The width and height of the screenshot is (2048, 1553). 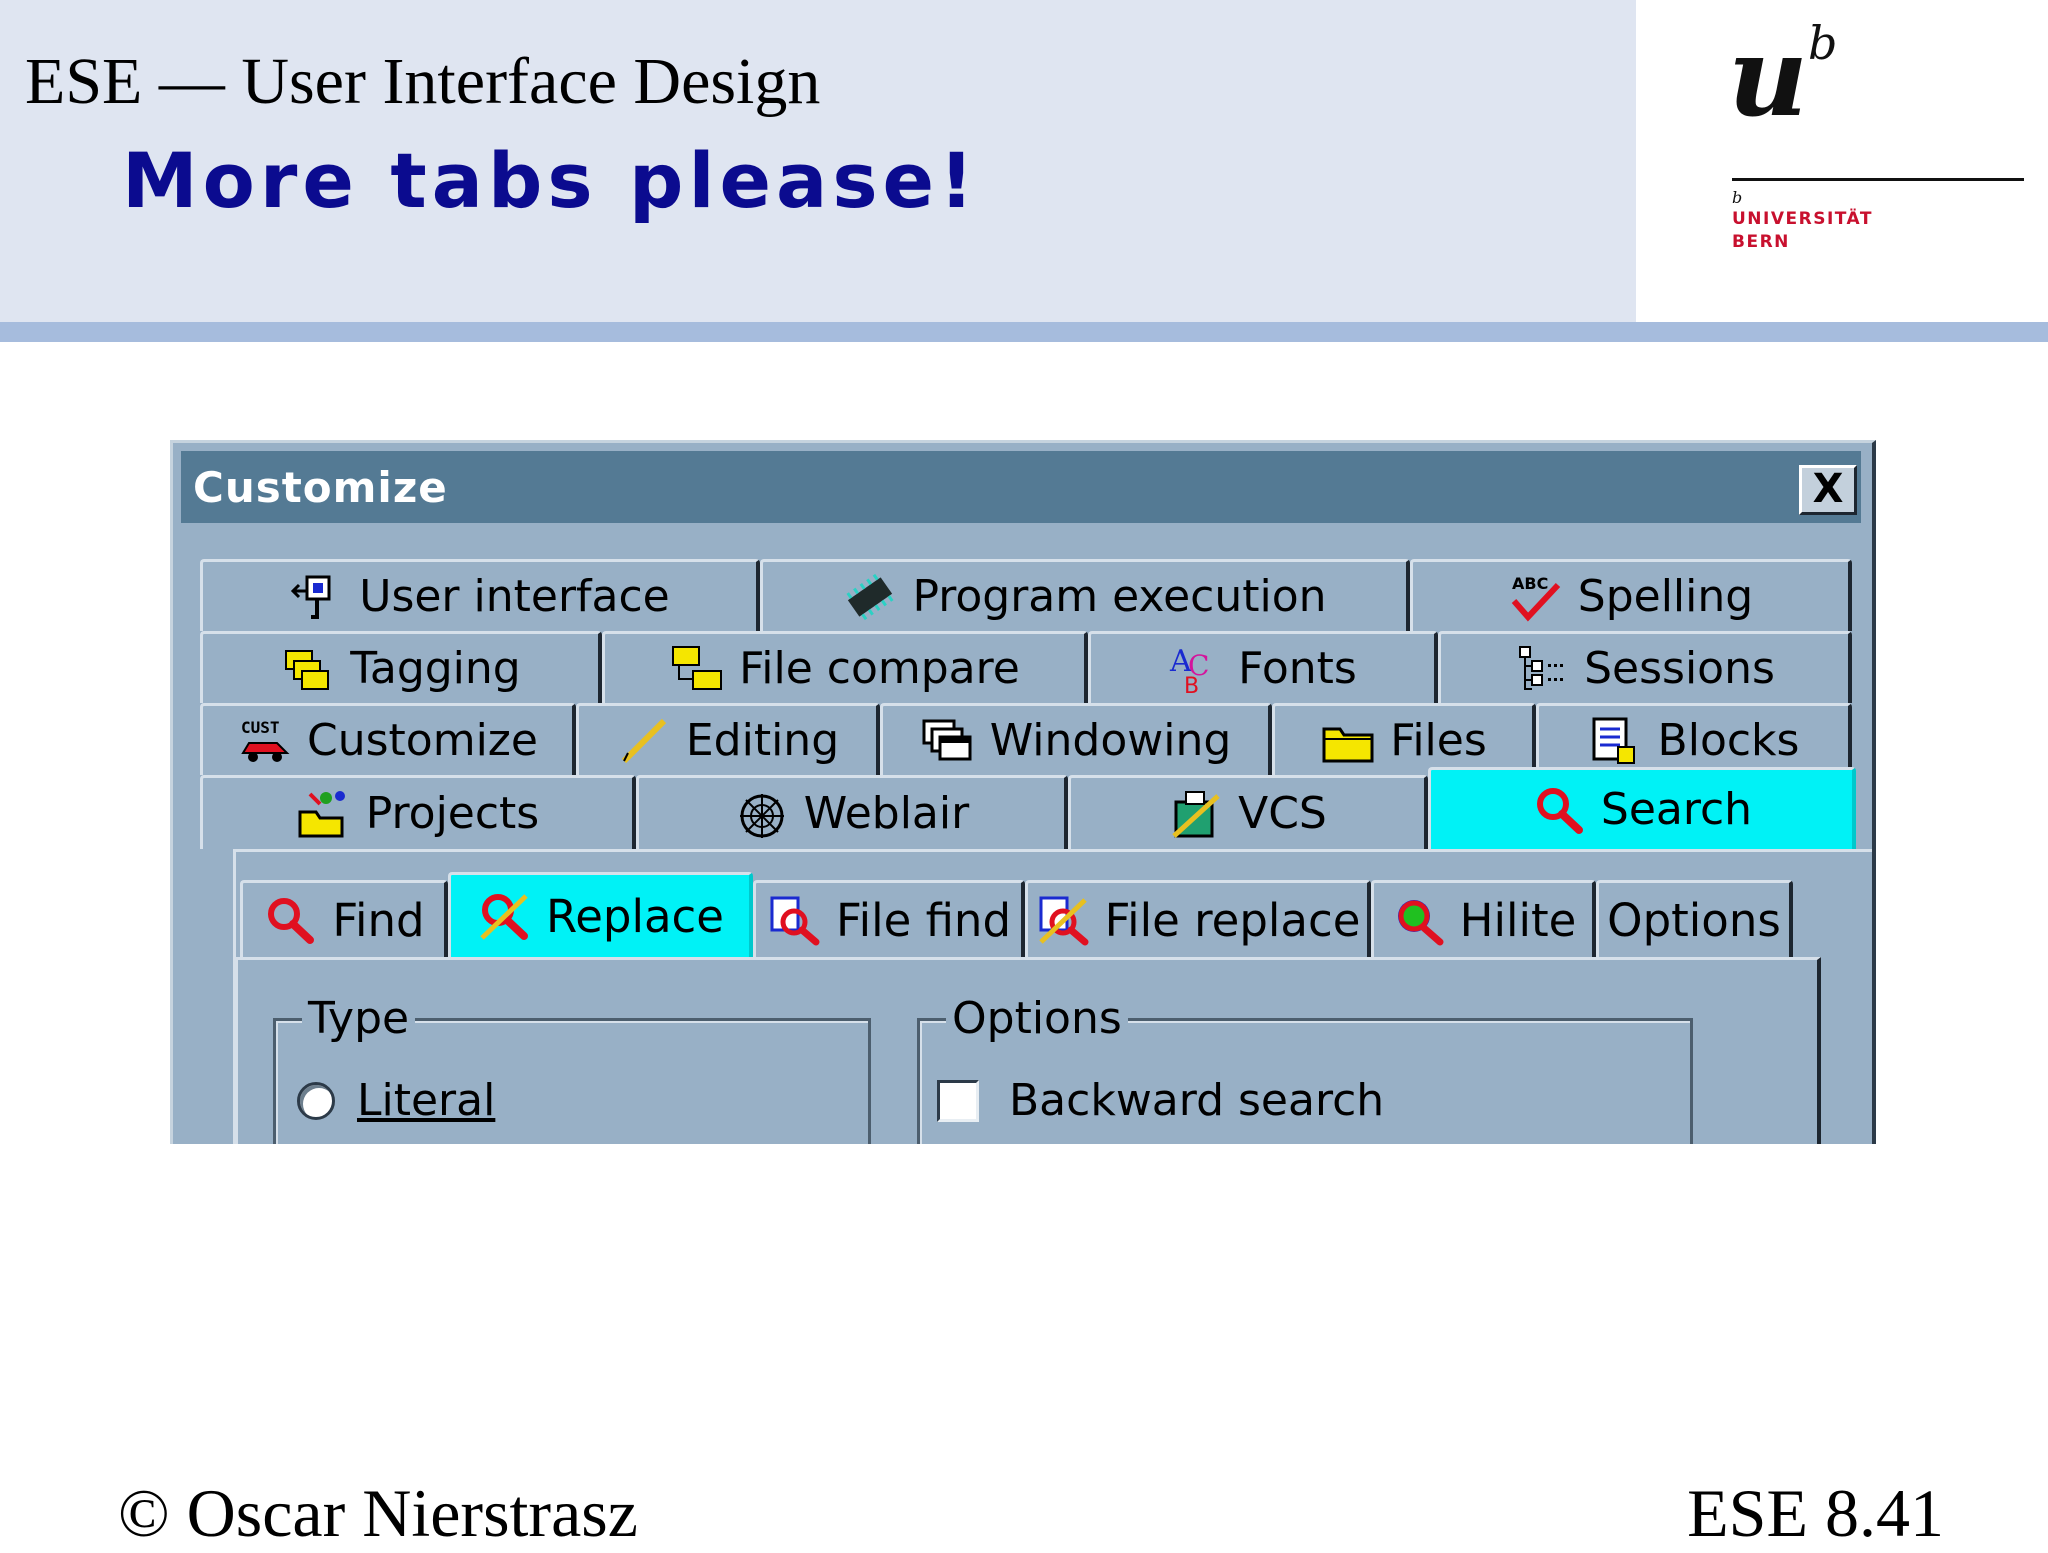 What do you see at coordinates (435, 668) in the screenshot?
I see `tab-label: Tagging` at bounding box center [435, 668].